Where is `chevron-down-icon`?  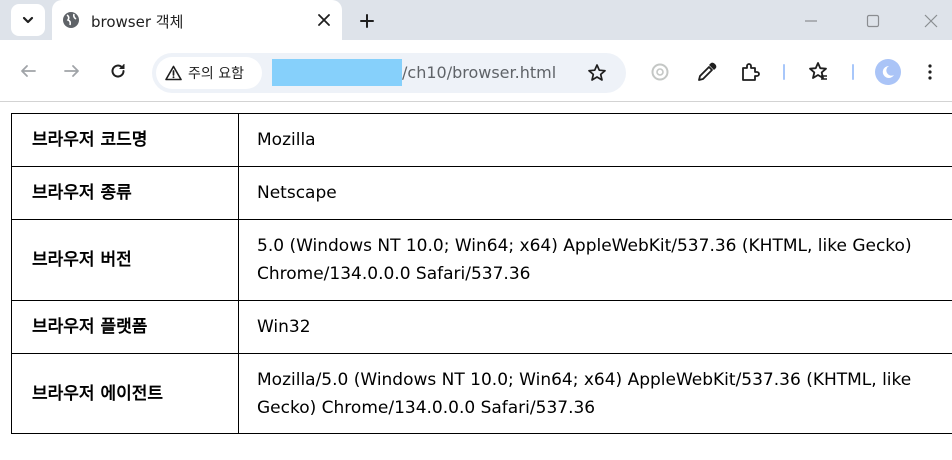 chevron-down-icon is located at coordinates (28, 20).